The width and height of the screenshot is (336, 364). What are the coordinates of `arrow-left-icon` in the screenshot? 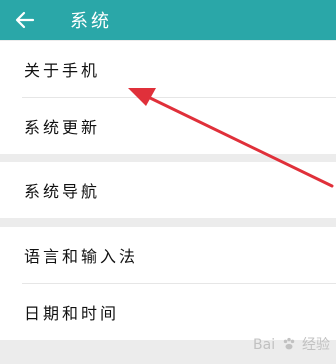 It's located at (25, 20).